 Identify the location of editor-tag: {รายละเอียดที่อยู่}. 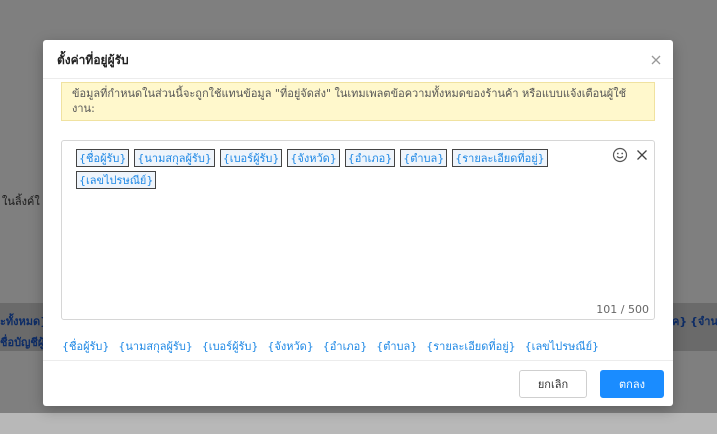
(500, 158).